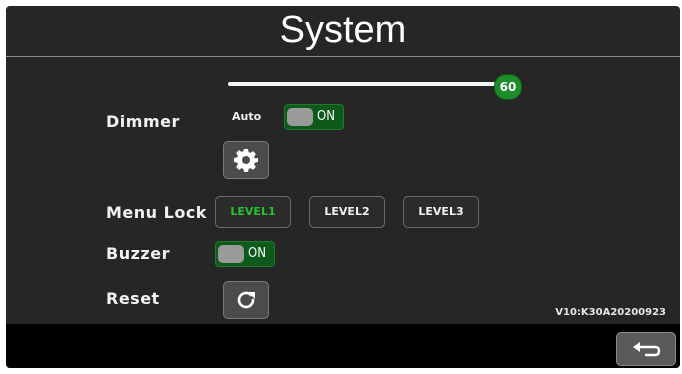 This screenshot has width=682, height=374. I want to click on dimmer-auto-label: Auto, so click(247, 116).